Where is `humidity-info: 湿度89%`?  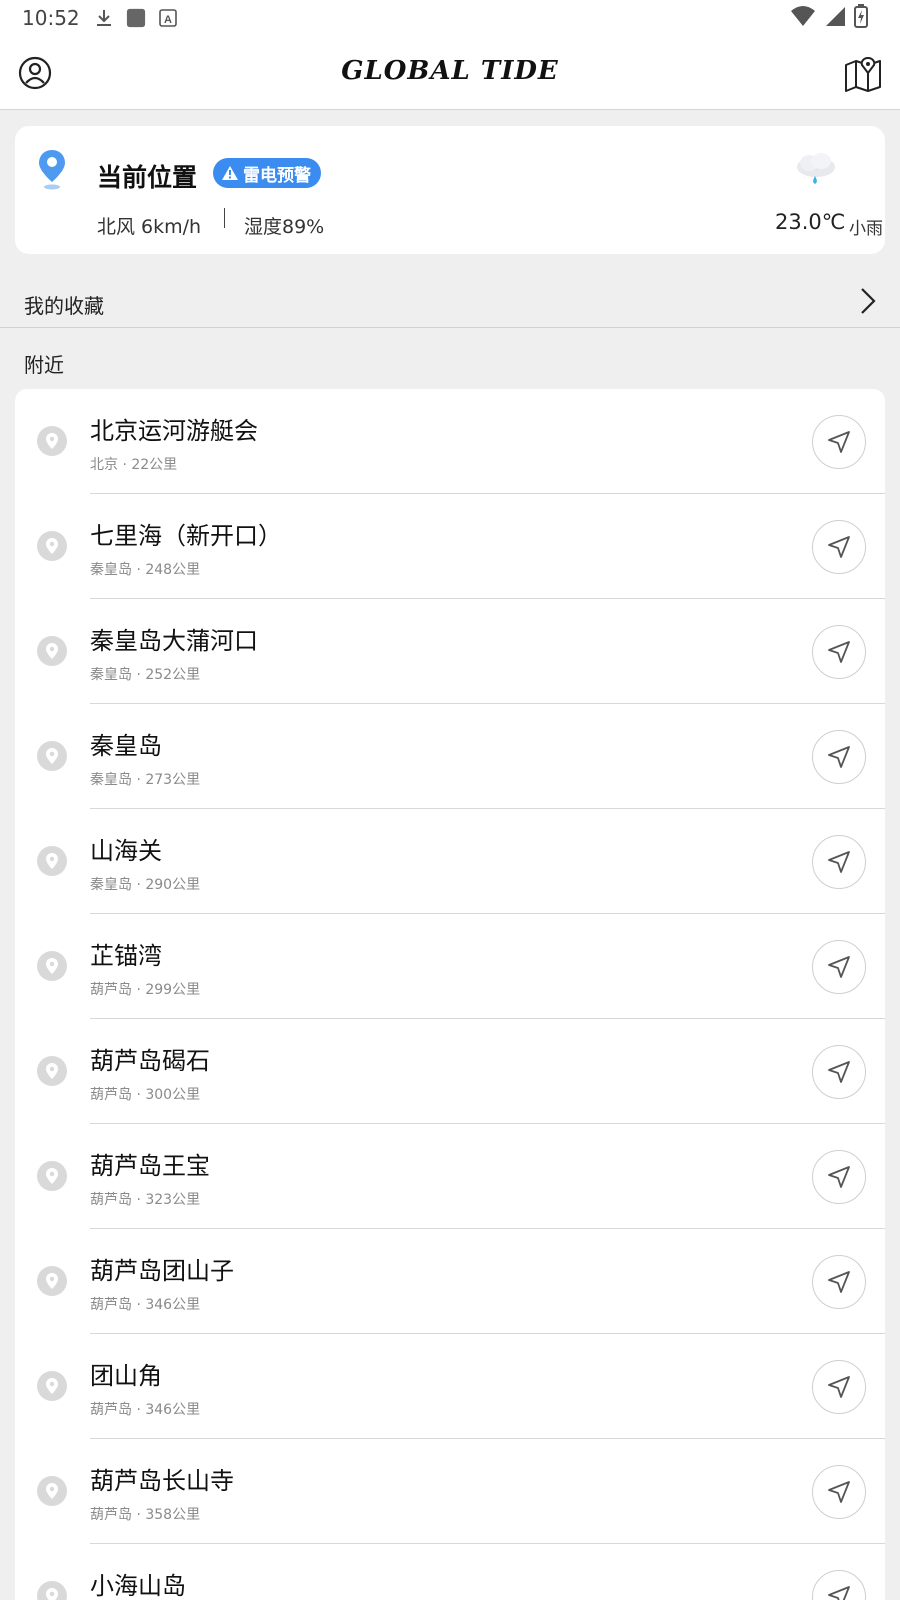
humidity-info: 湿度89% is located at coordinates (284, 227).